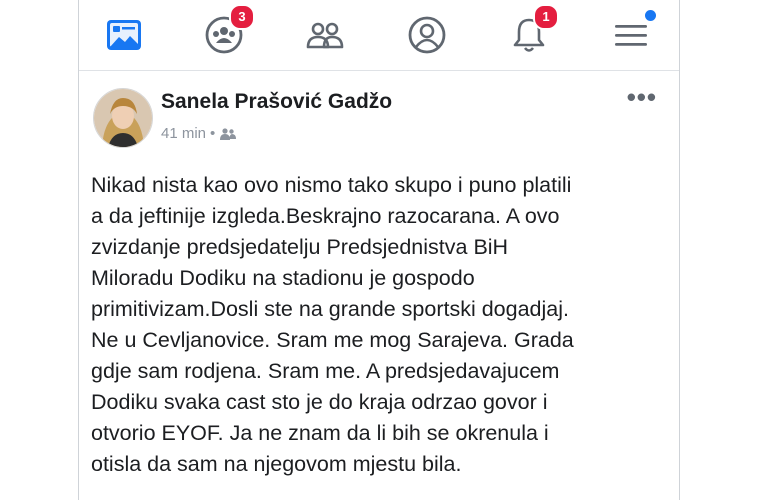 The image size is (765, 500). Describe the element at coordinates (276, 464) in the screenshot. I see `post-line: otisla da sam na njegovom mjestu bila.` at that location.